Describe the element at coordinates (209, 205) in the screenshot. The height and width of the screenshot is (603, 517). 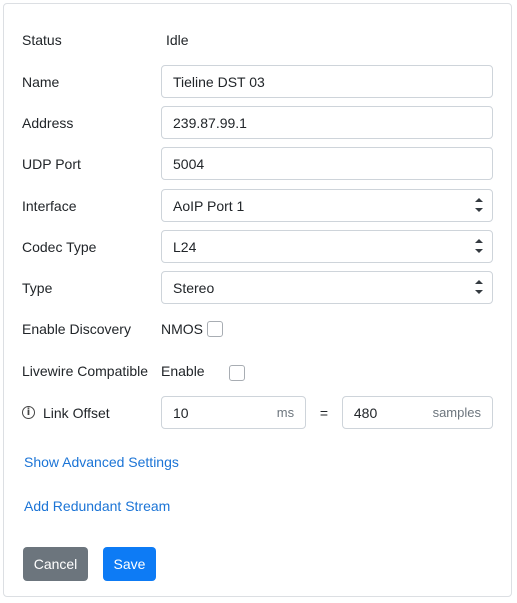
I see `interface-selected: AoIP Port 1` at that location.